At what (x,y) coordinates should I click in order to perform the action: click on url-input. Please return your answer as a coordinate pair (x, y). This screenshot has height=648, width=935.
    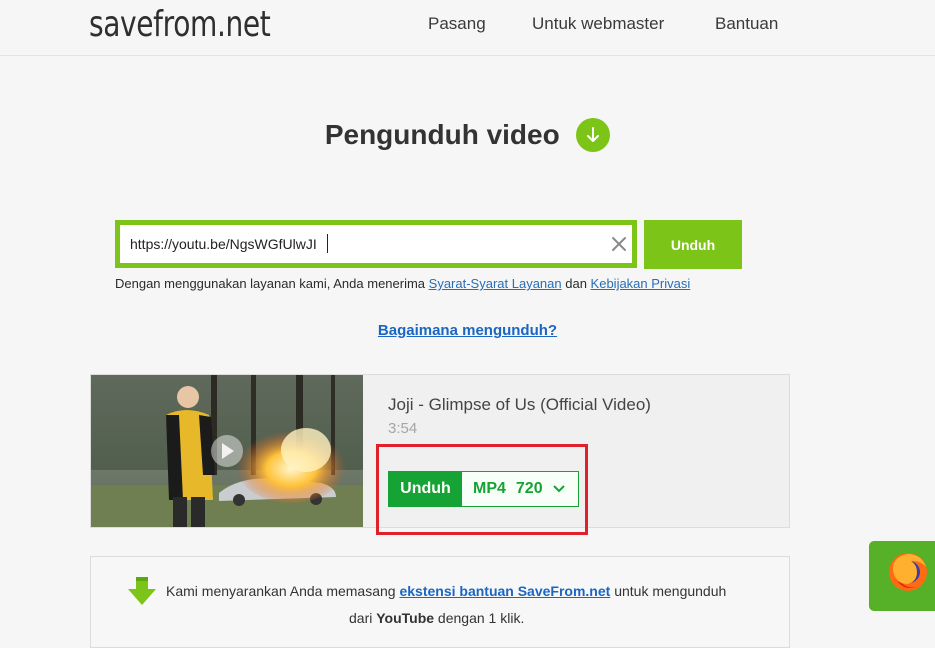
    Looking at the image, I should click on (360, 244).